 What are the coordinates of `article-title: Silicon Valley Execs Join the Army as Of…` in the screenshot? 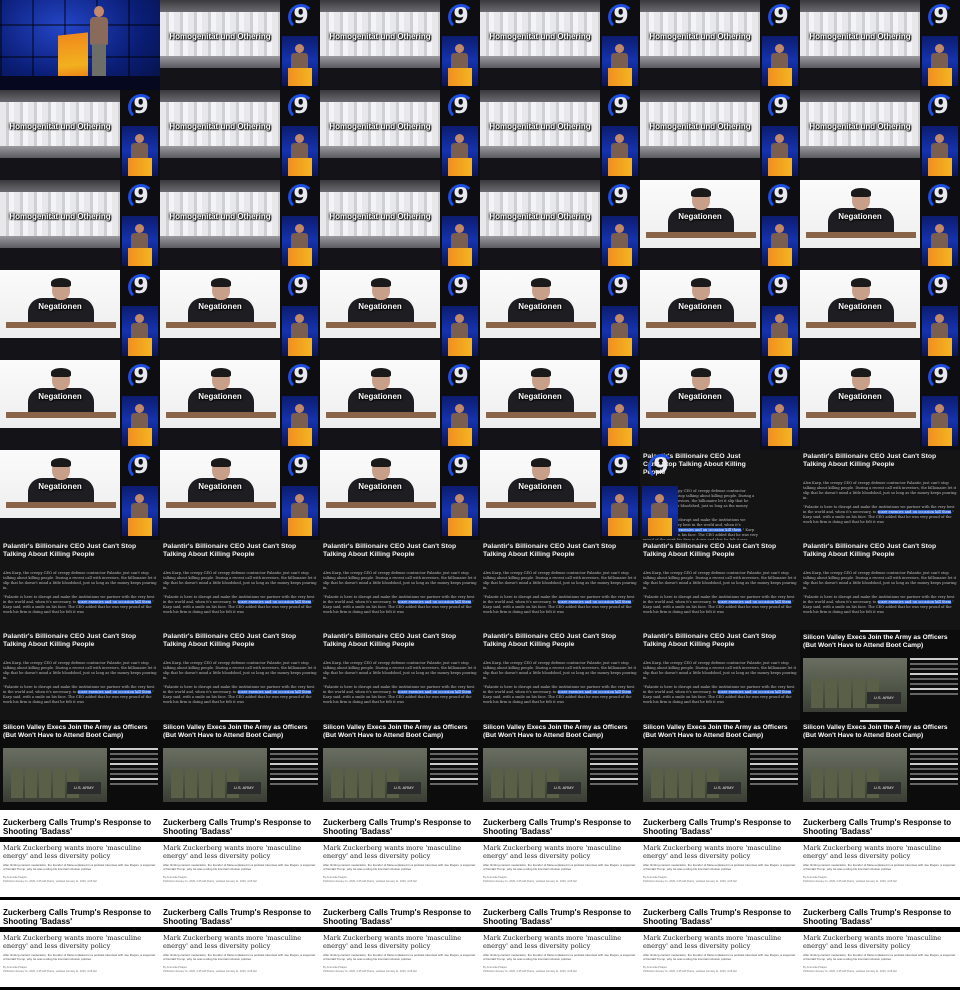 It's located at (395, 731).